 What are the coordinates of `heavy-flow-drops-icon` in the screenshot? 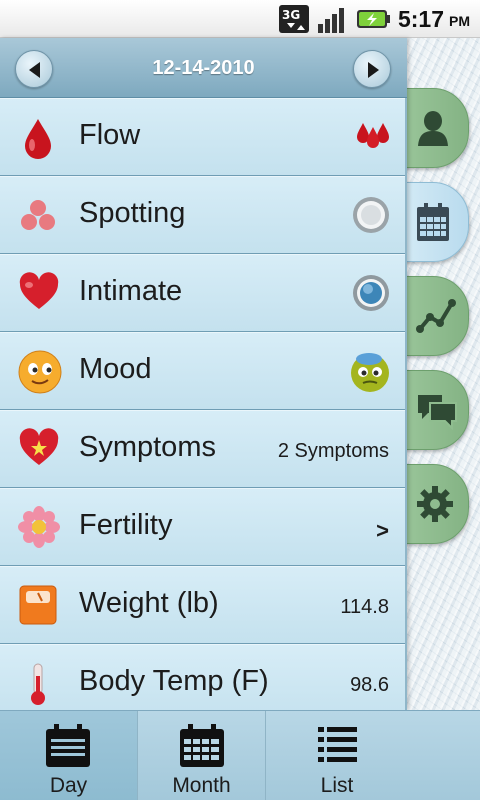 It's located at (373, 135).